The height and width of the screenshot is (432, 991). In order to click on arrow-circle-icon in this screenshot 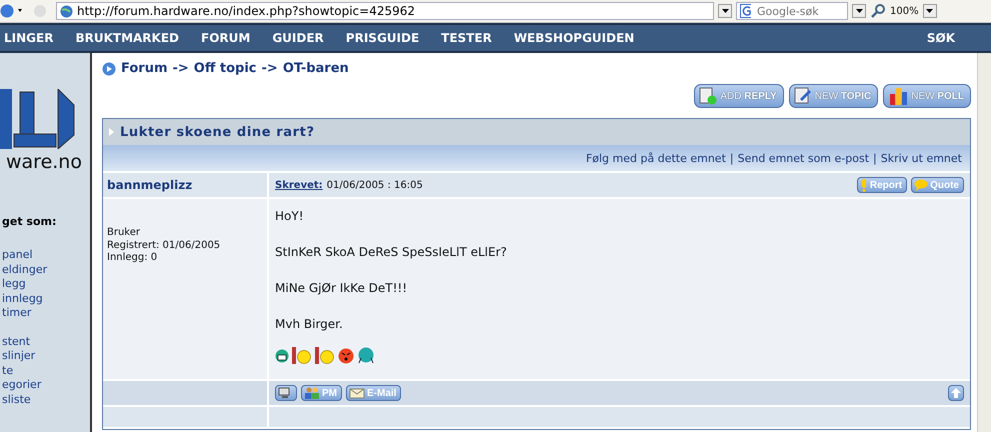, I will do `click(109, 69)`.